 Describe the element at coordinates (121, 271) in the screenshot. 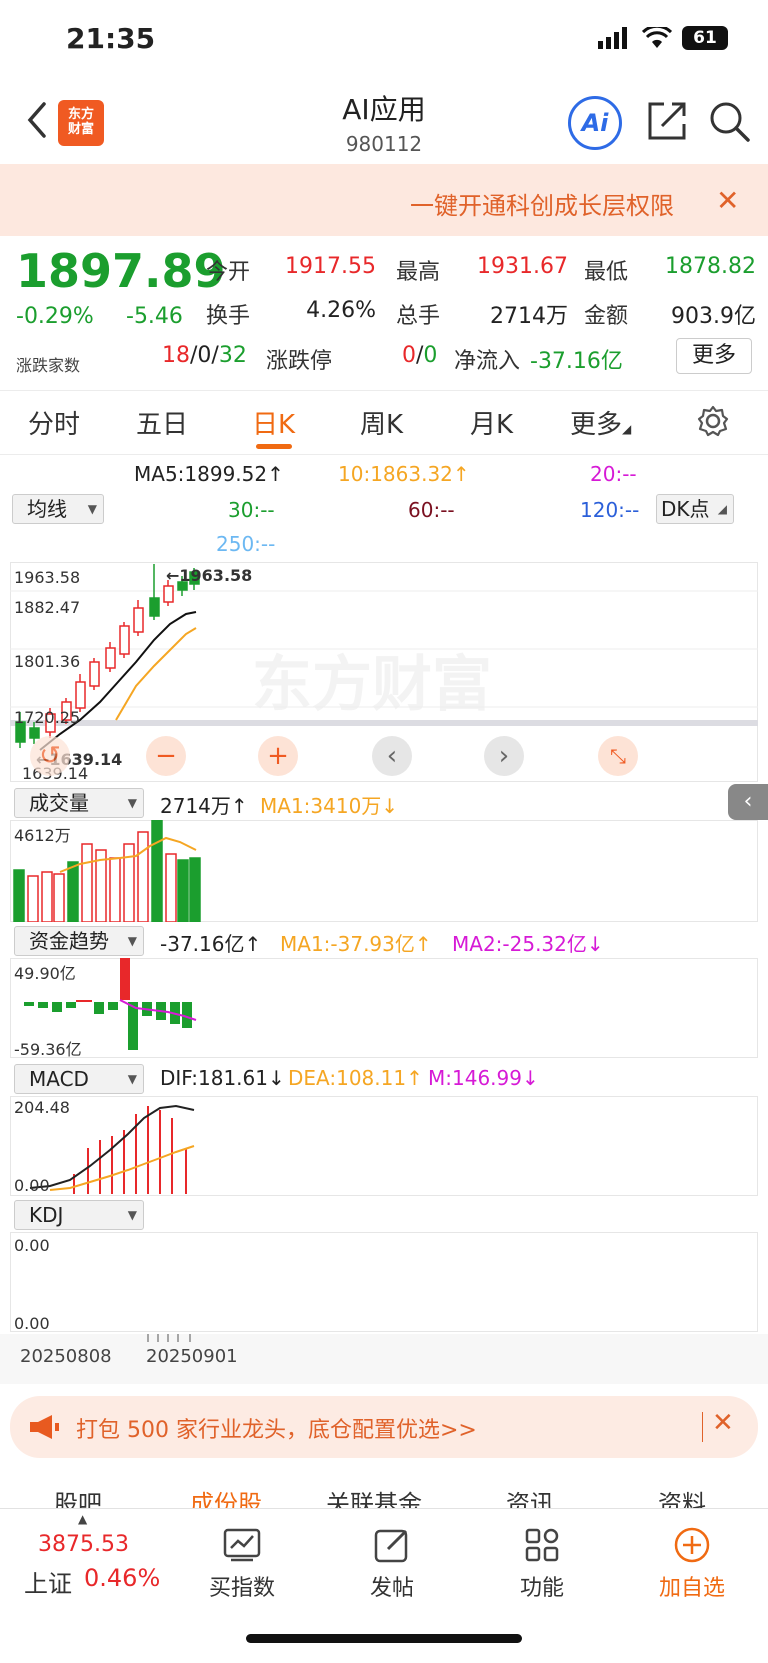

I see `last-price: 1897.89` at that location.